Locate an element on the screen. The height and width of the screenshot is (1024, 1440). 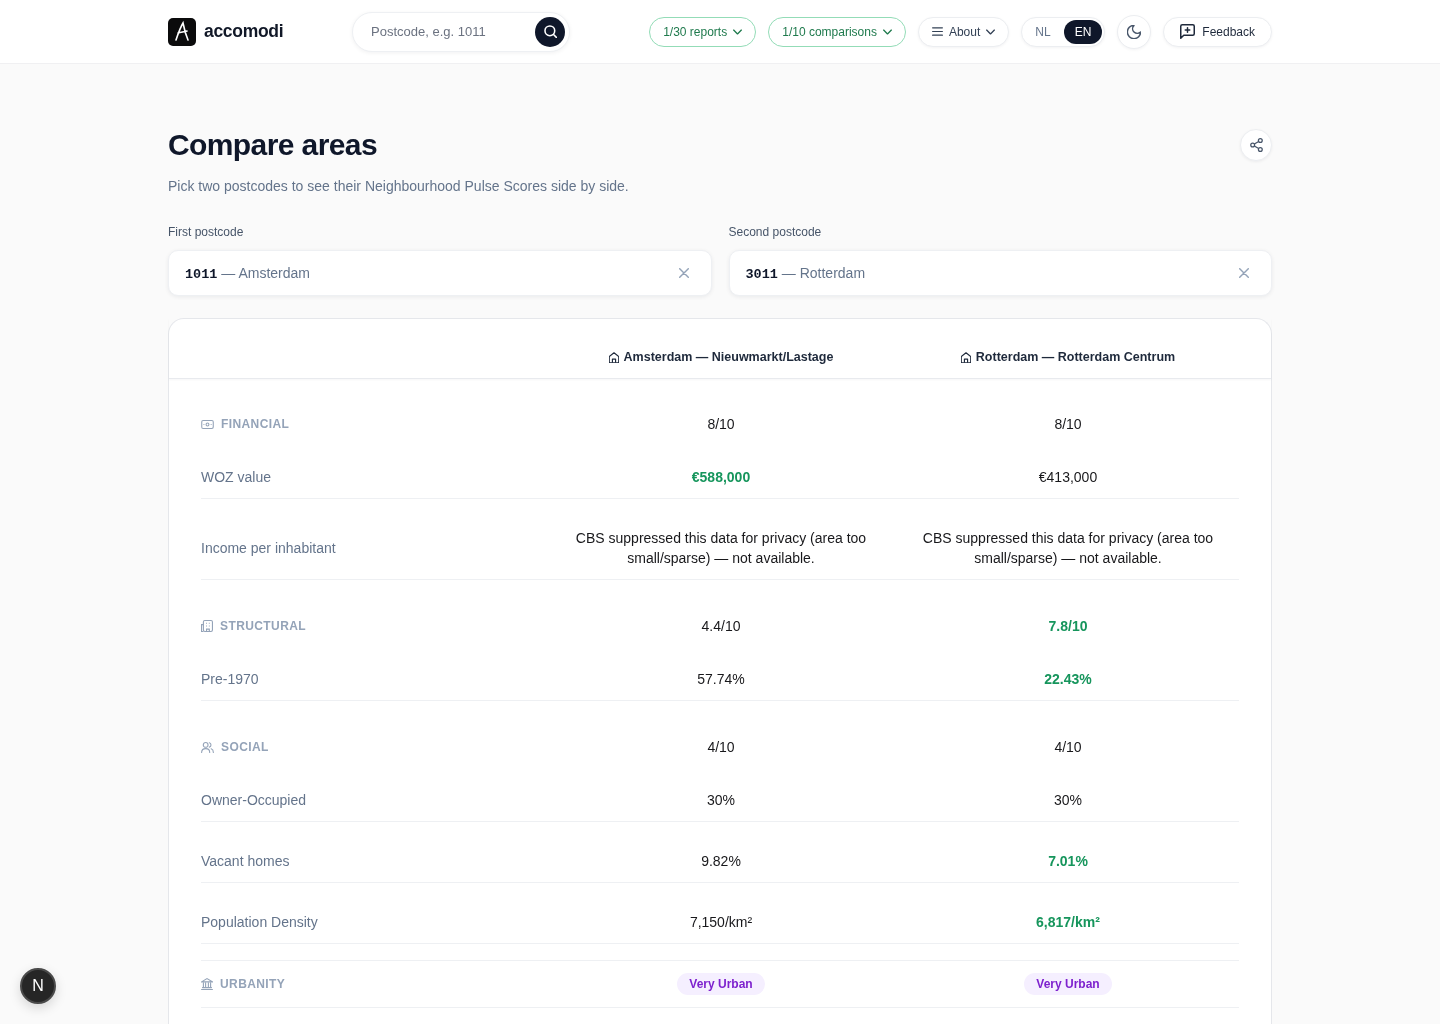
page-subtitle: Pick two postcodes to see their Neighbourhood Pulse Scores side by side. is located at coordinates (399, 186).